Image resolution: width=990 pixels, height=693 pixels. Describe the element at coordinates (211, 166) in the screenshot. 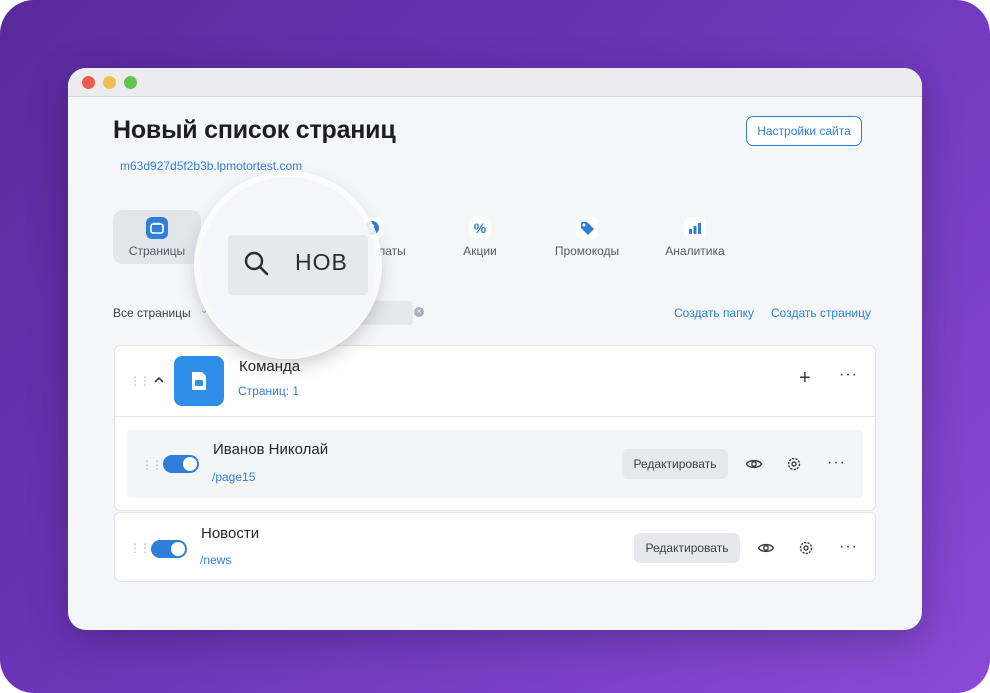

I see `site-domain-link: m63d927d5f2b3b.lpmotortest.com` at that location.